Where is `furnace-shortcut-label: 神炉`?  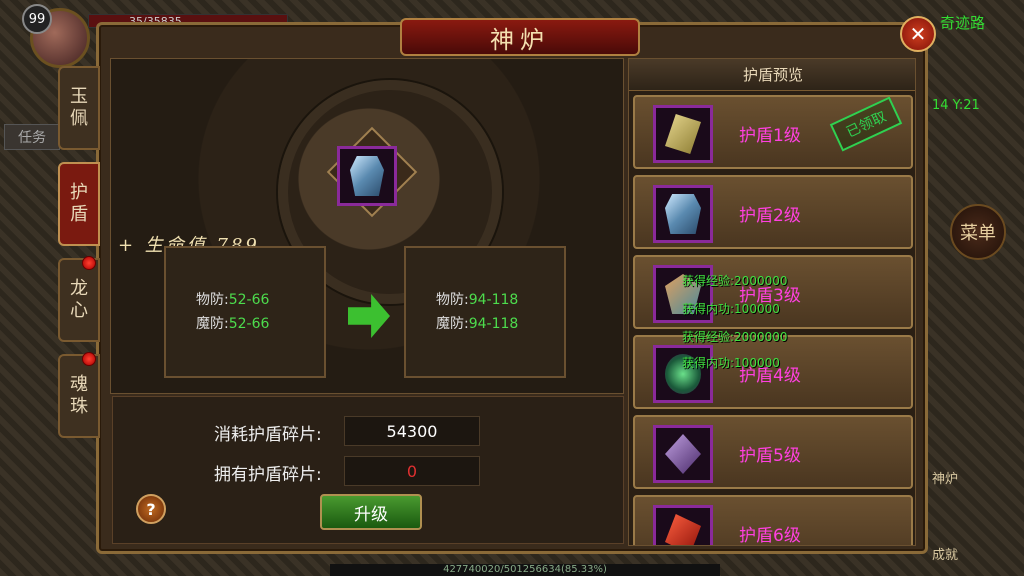
furnace-shortcut-label: 神炉 is located at coordinates (945, 477).